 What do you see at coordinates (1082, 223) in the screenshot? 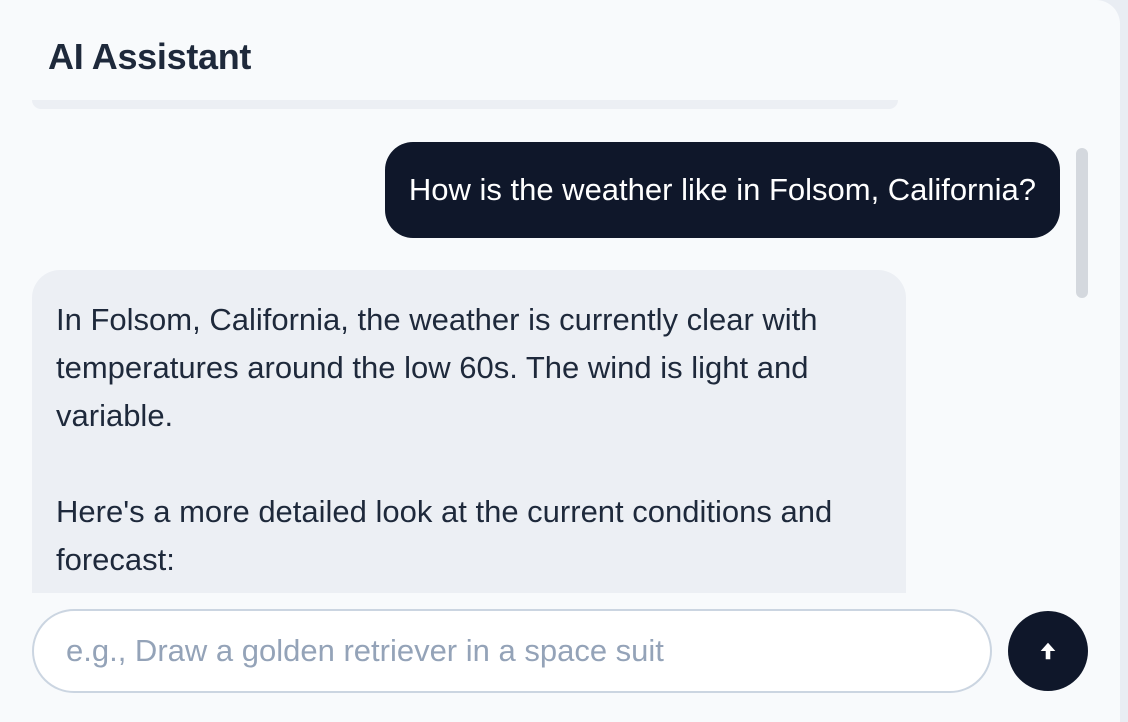
I see `scrollbar-thumb` at bounding box center [1082, 223].